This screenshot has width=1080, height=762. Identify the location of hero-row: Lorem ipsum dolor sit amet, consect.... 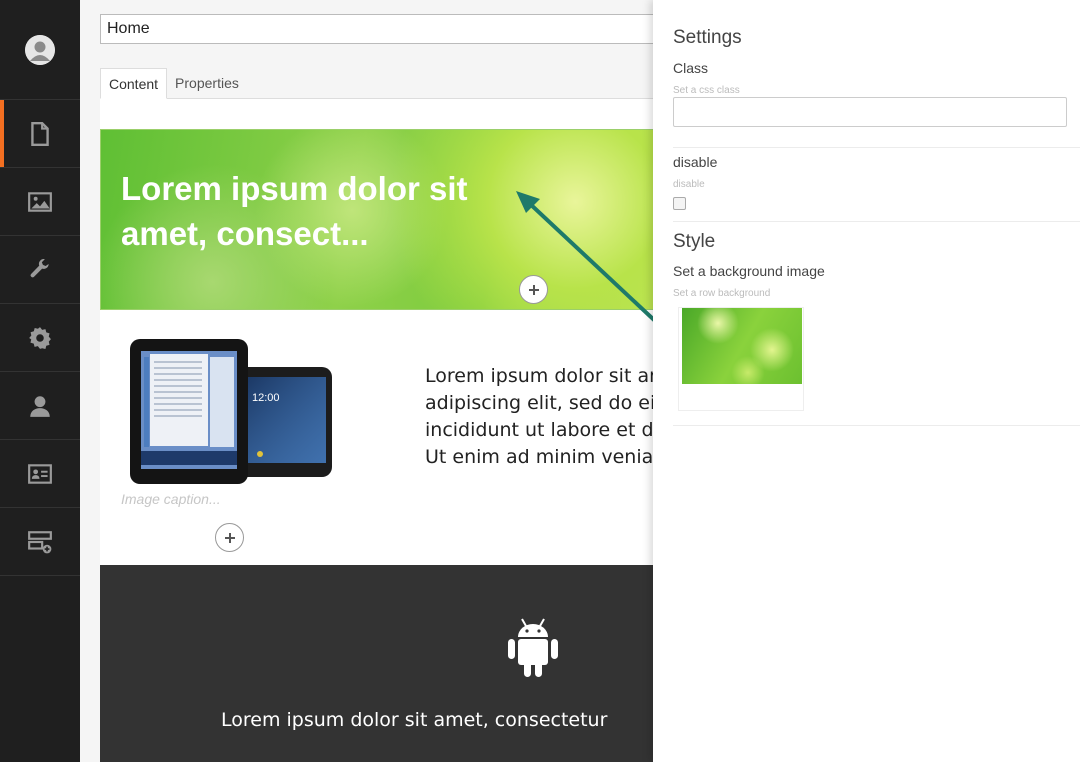
(380, 219).